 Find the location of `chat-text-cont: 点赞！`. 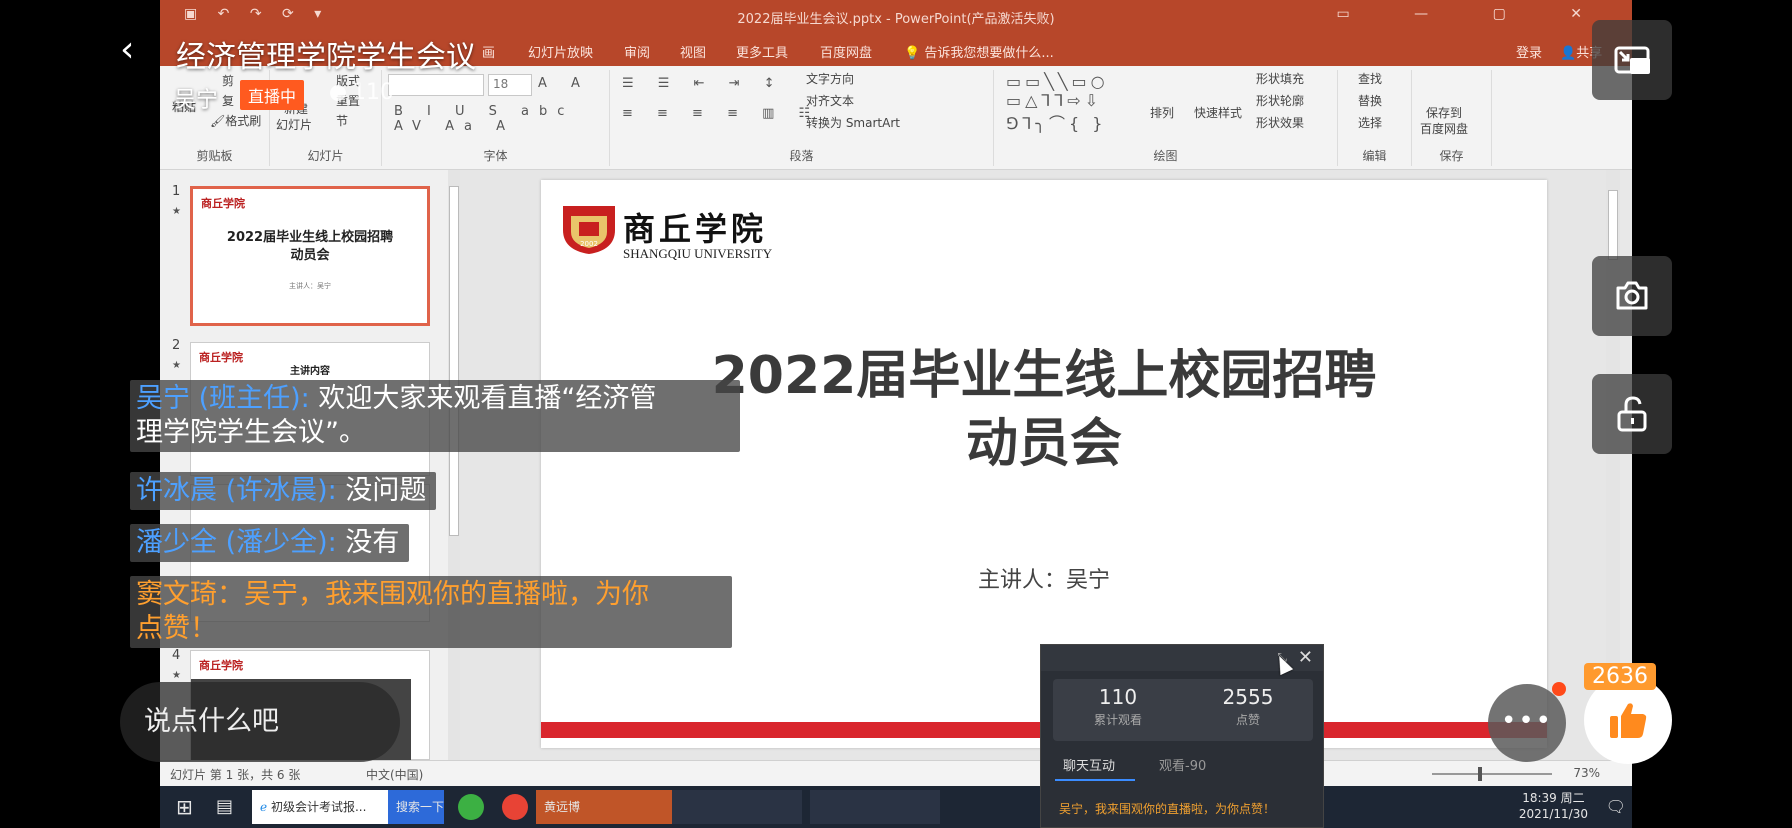

chat-text-cont: 点赞！ is located at coordinates (176, 628).